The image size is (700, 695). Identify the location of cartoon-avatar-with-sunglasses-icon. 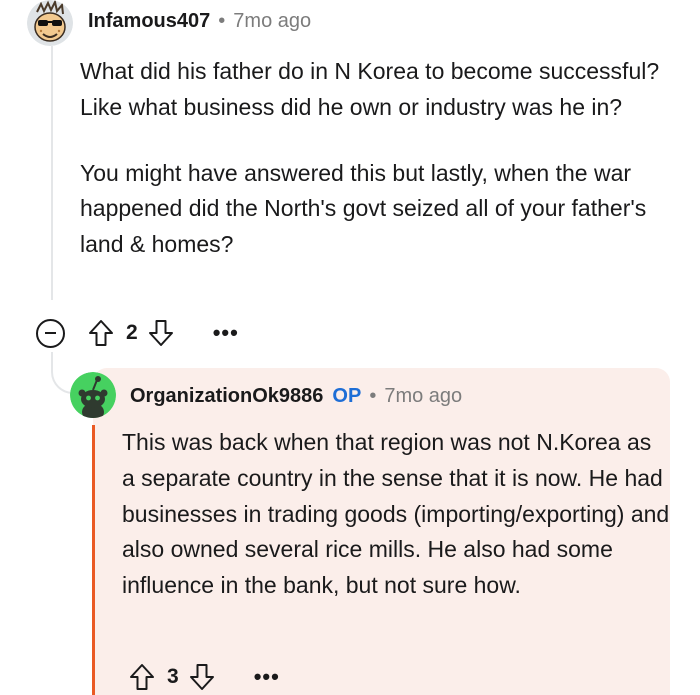
(50, 23).